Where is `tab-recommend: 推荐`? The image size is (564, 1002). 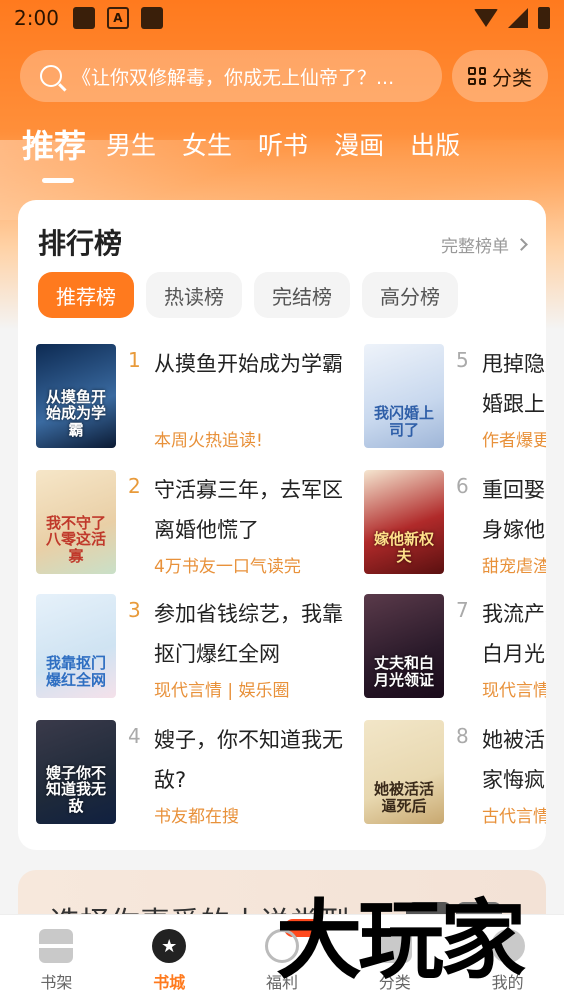 tab-recommend: 推荐 is located at coordinates (54, 146).